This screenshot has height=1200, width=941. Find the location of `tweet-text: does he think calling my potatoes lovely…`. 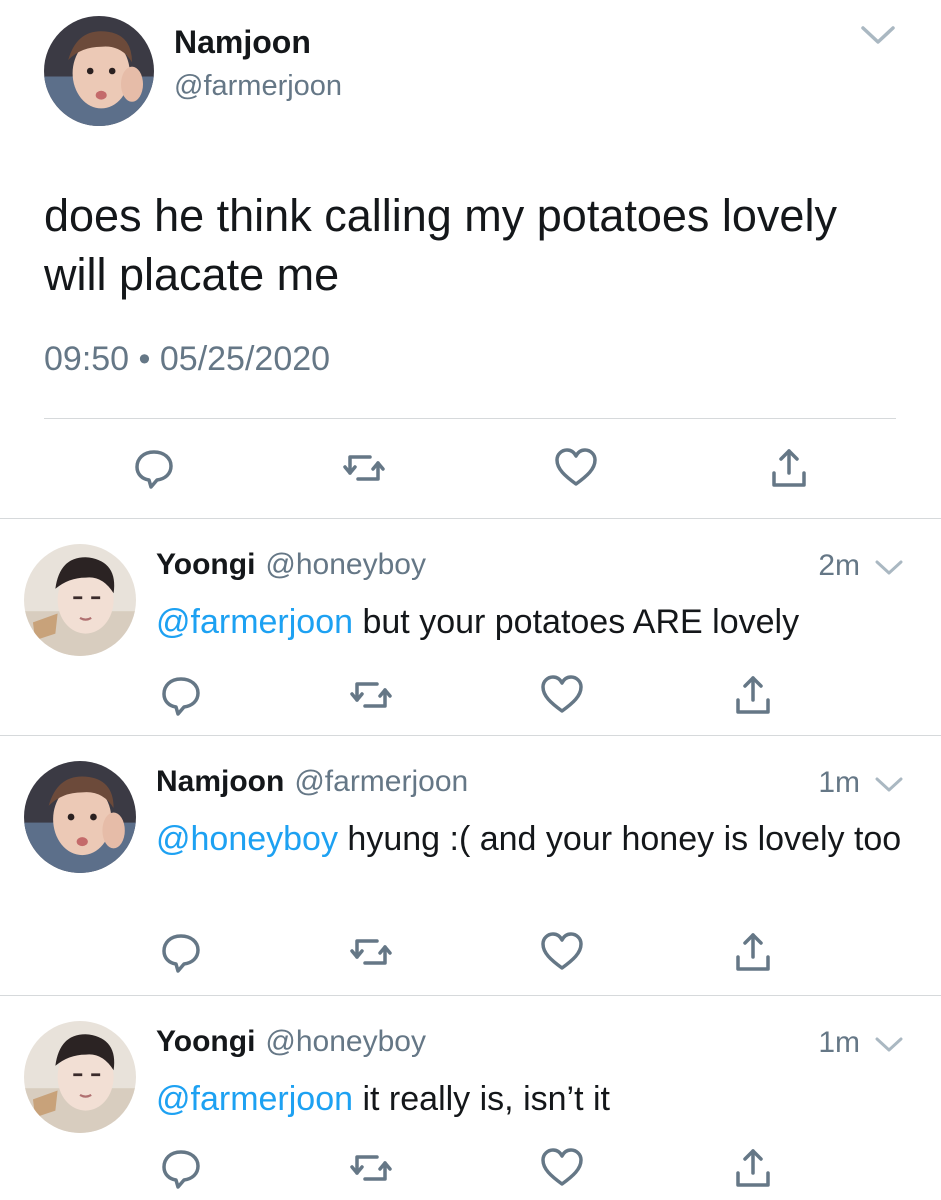

tweet-text: does he think calling my potatoes lovely… is located at coordinates (440, 245).